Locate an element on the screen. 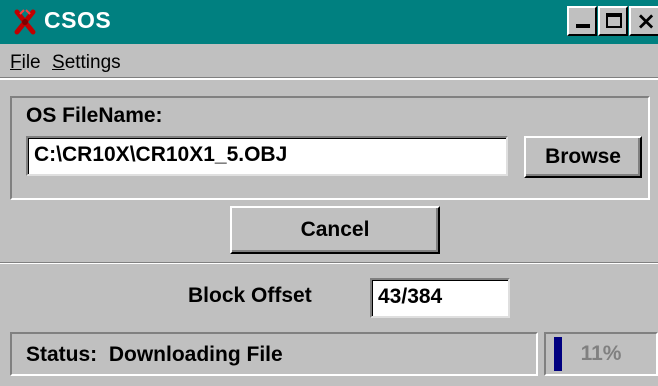  minimize-icon is located at coordinates (583, 26).